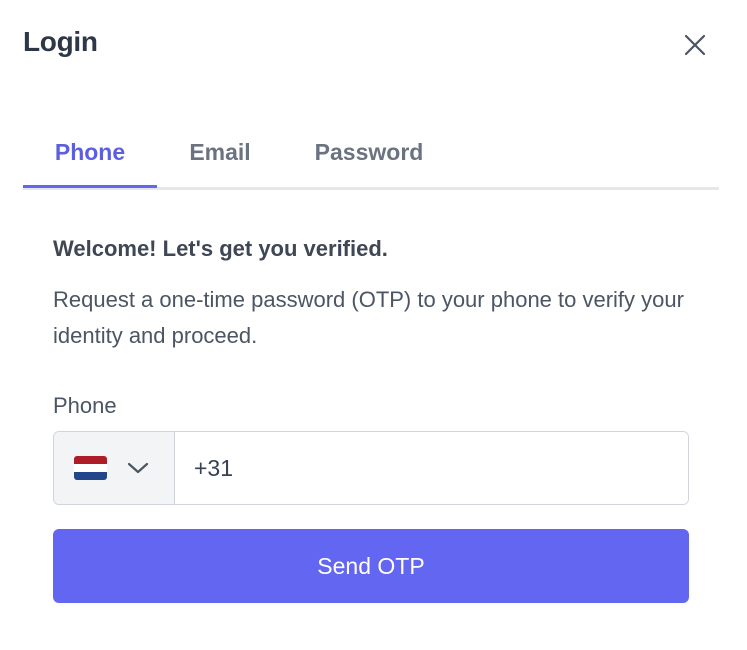 Image resolution: width=747 pixels, height=650 pixels. Describe the element at coordinates (431, 468) in the screenshot. I see `phone-input` at that location.